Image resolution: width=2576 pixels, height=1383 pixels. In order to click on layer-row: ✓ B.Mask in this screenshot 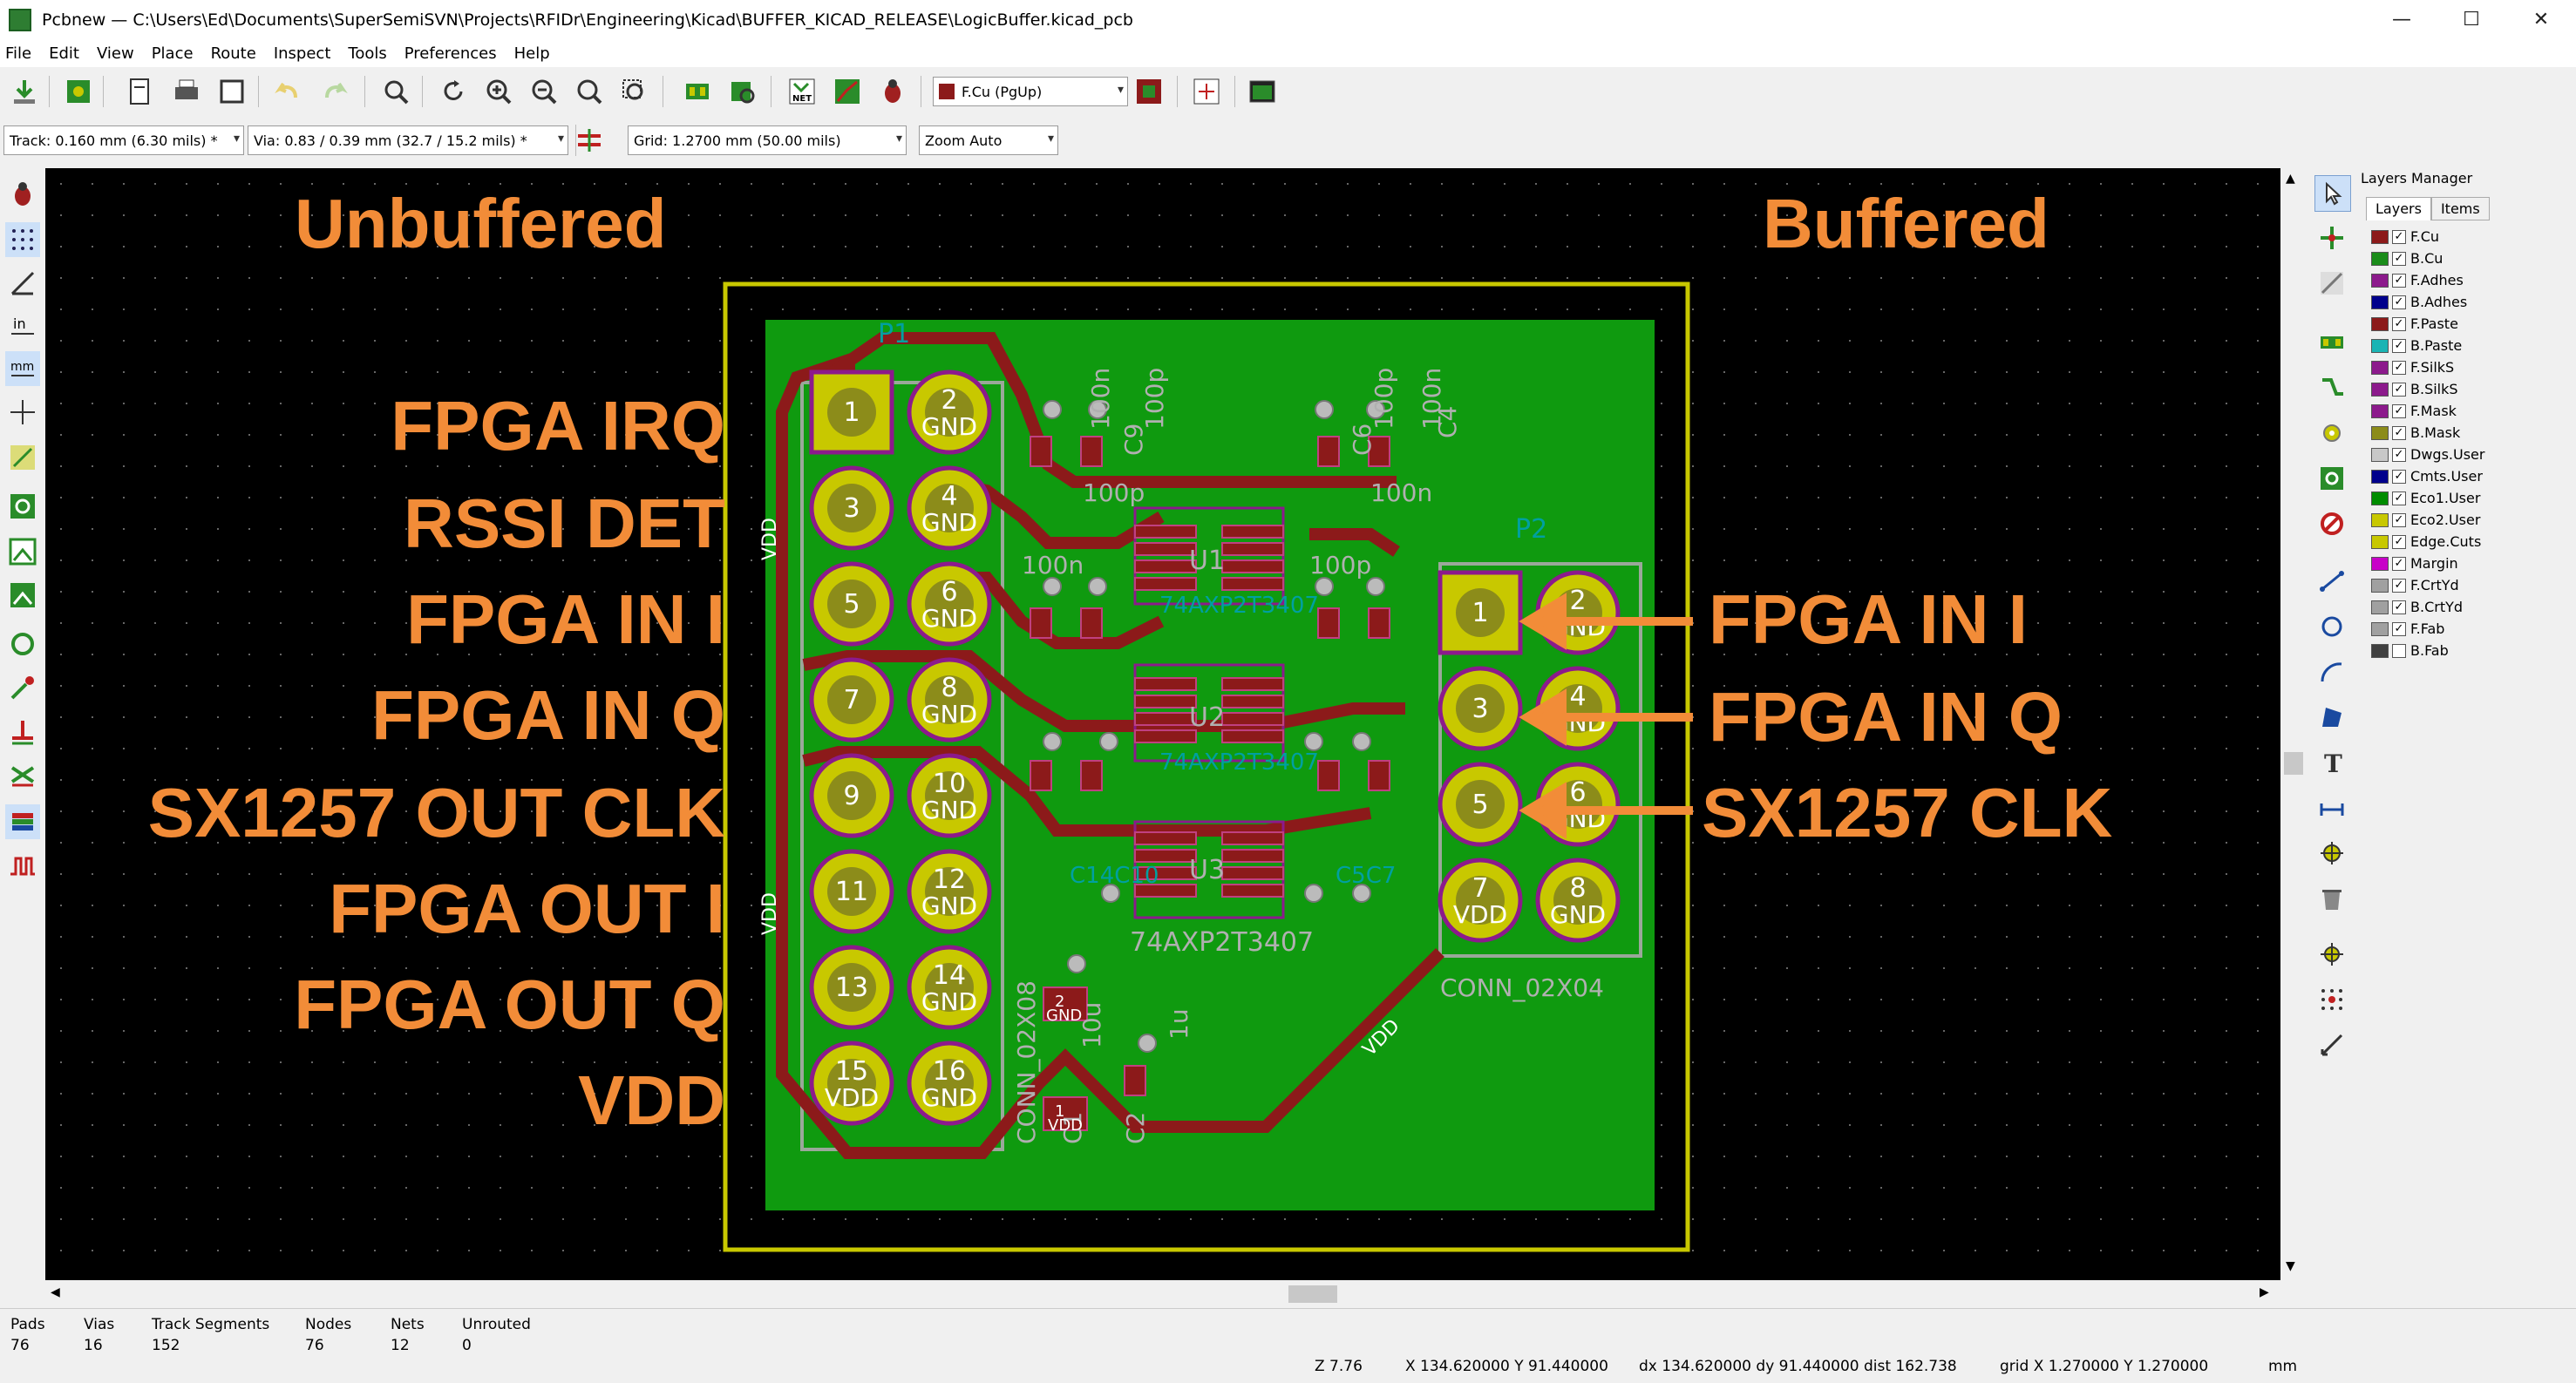, I will do `click(2473, 433)`.